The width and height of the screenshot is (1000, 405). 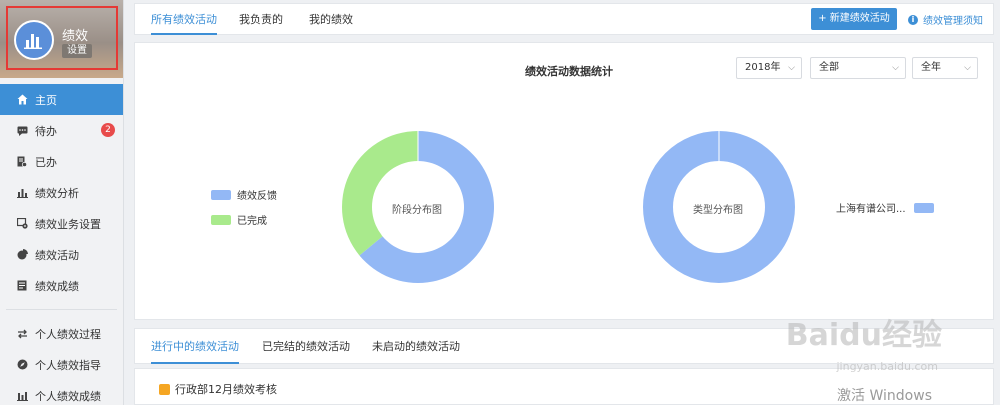 I want to click on sidebar-item-label: 绩效成绩, so click(x=57, y=286).